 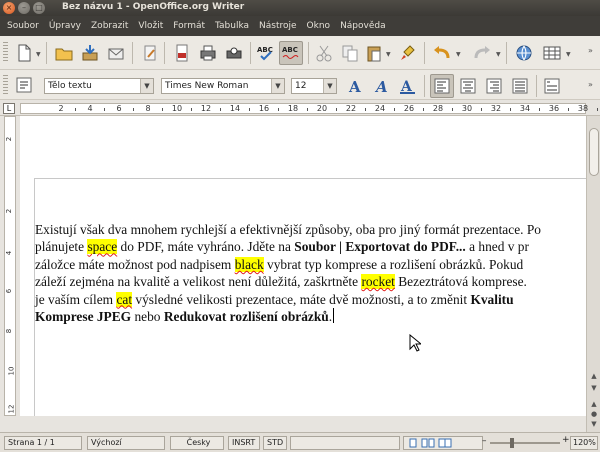 I want to click on paste-icon, so click(x=374, y=54).